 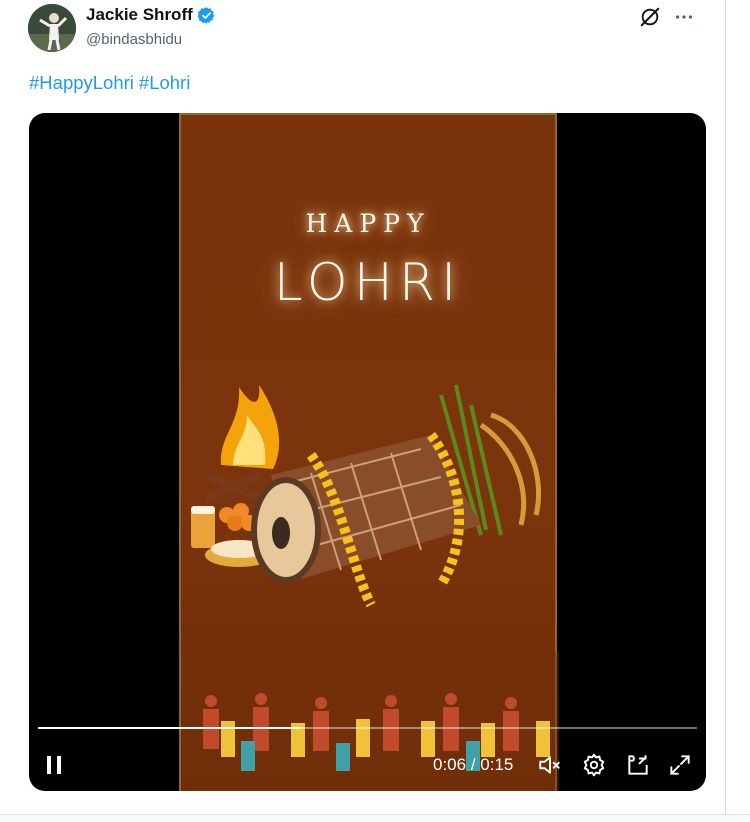 What do you see at coordinates (680, 765) in the screenshot?
I see `fullscreen-icon` at bounding box center [680, 765].